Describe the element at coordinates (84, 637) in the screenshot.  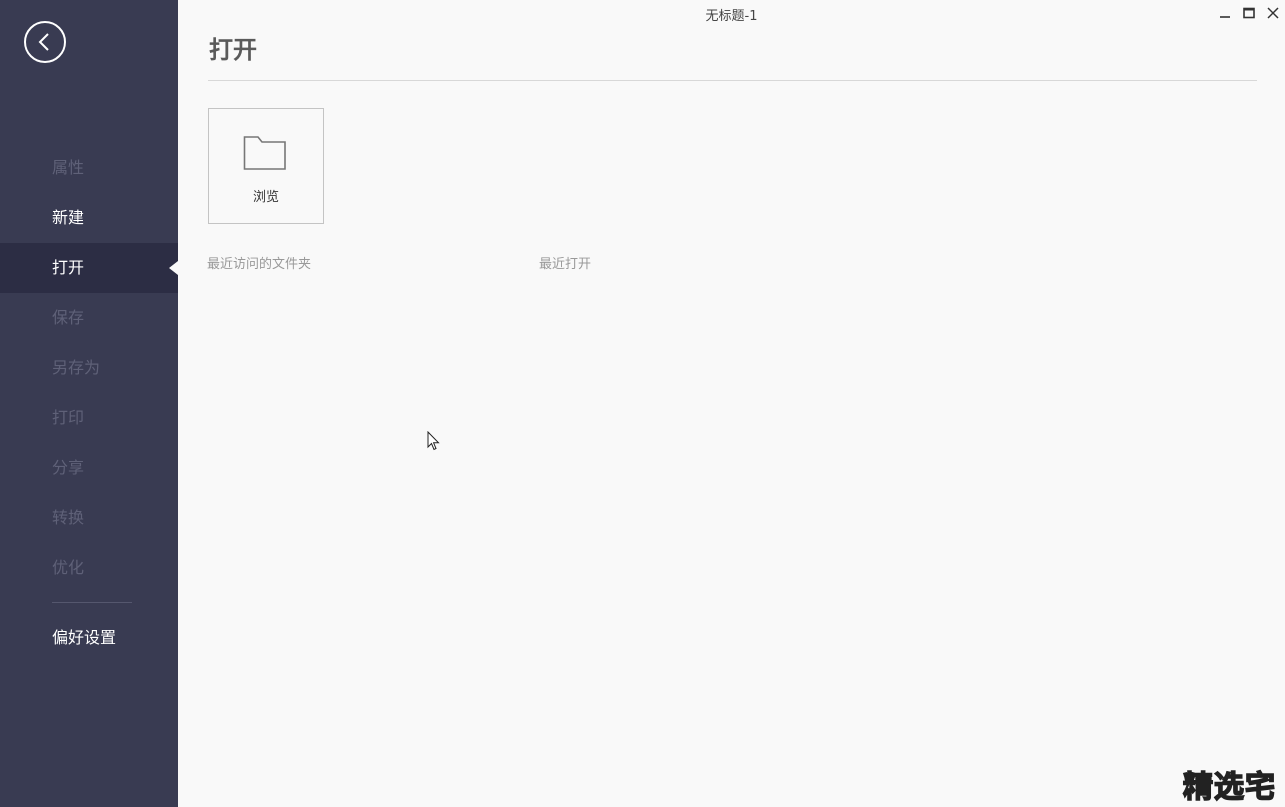
I see `sidebar-item-label: 偏好设置` at that location.